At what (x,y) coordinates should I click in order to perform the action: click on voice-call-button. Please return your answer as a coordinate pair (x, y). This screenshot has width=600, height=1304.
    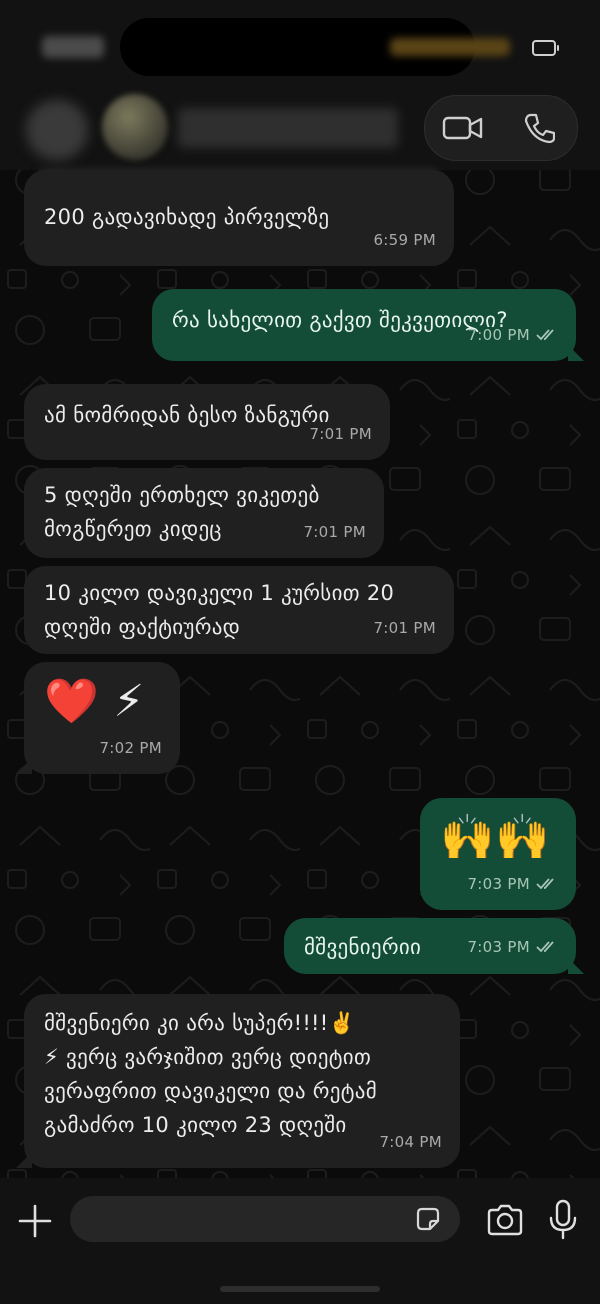
    Looking at the image, I should click on (539, 128).